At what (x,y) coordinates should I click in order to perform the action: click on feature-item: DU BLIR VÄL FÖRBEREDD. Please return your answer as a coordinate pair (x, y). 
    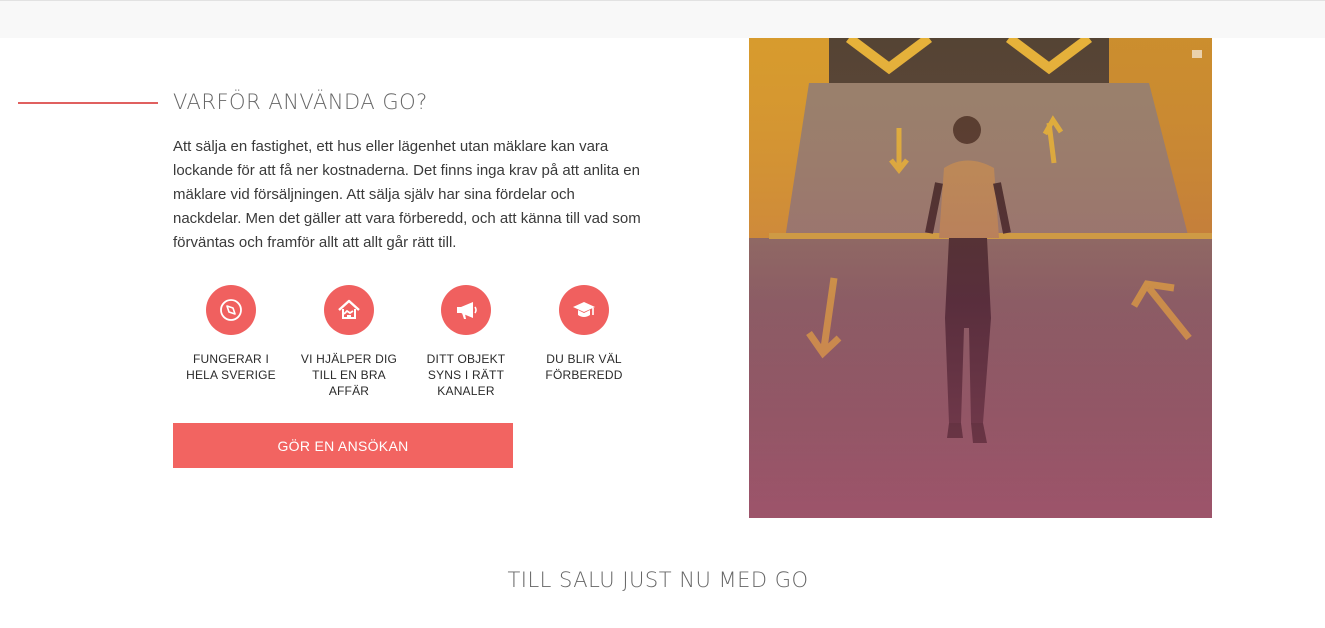
    Looking at the image, I should click on (584, 334).